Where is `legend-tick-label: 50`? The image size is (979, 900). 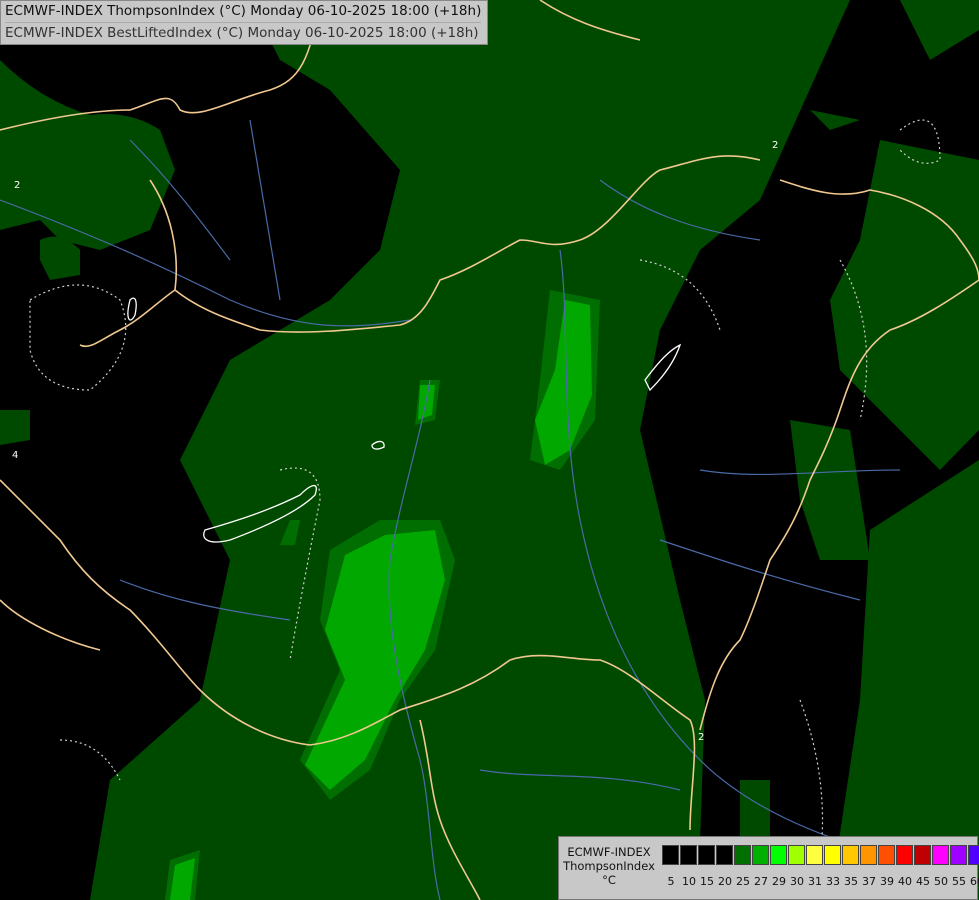 legend-tick-label: 50 is located at coordinates (941, 881).